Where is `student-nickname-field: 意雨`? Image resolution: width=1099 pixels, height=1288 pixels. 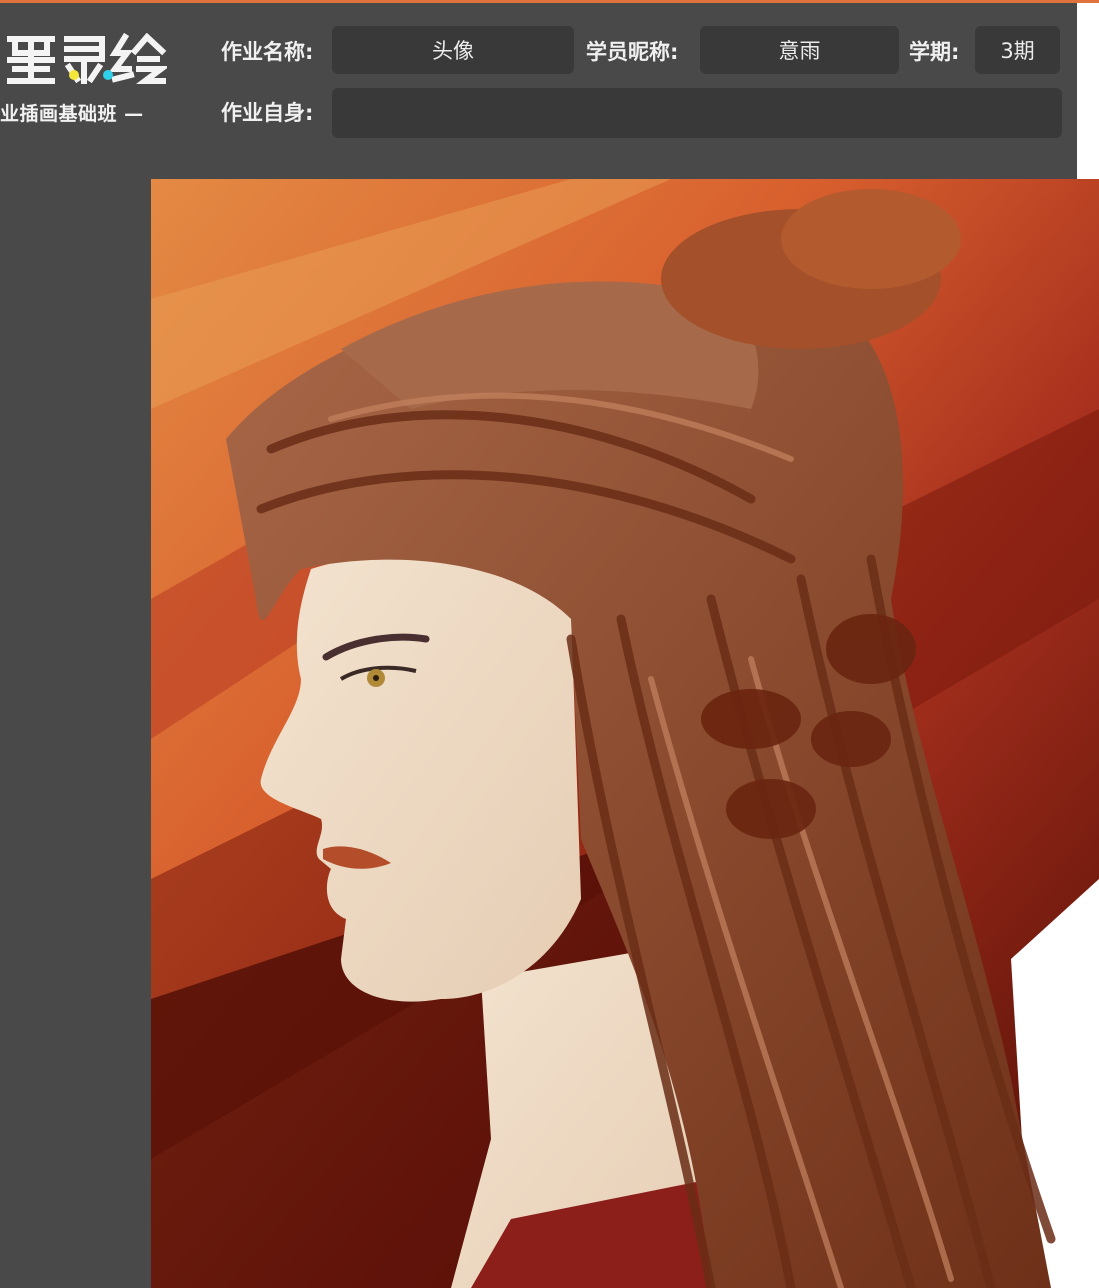
student-nickname-field: 意雨 is located at coordinates (799, 50).